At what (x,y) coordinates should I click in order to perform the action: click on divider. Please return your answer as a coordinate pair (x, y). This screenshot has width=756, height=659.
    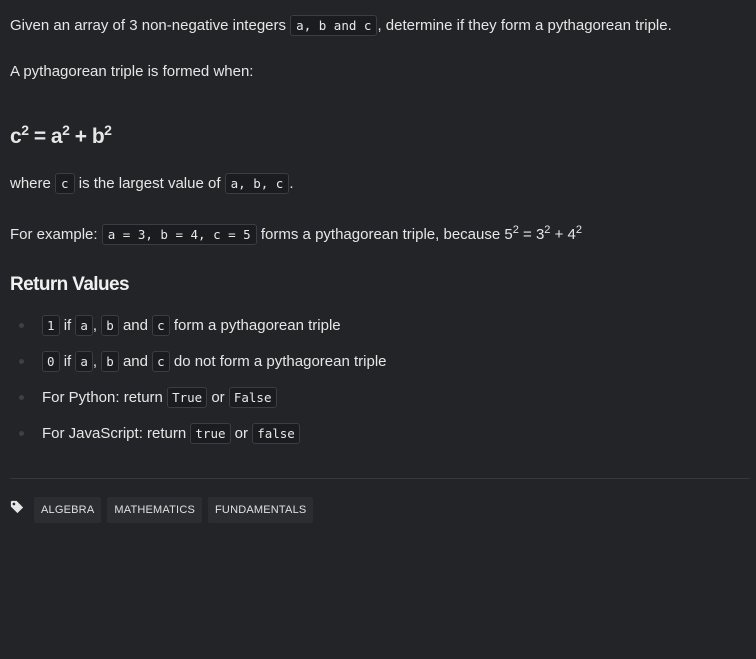
    Looking at the image, I should click on (380, 478).